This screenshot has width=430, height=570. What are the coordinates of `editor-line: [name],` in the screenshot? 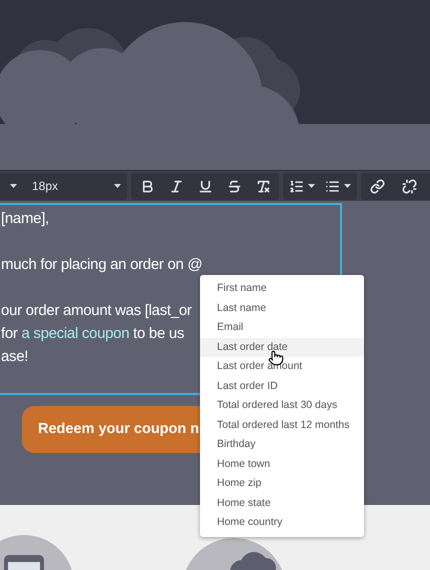 It's located at (25, 219).